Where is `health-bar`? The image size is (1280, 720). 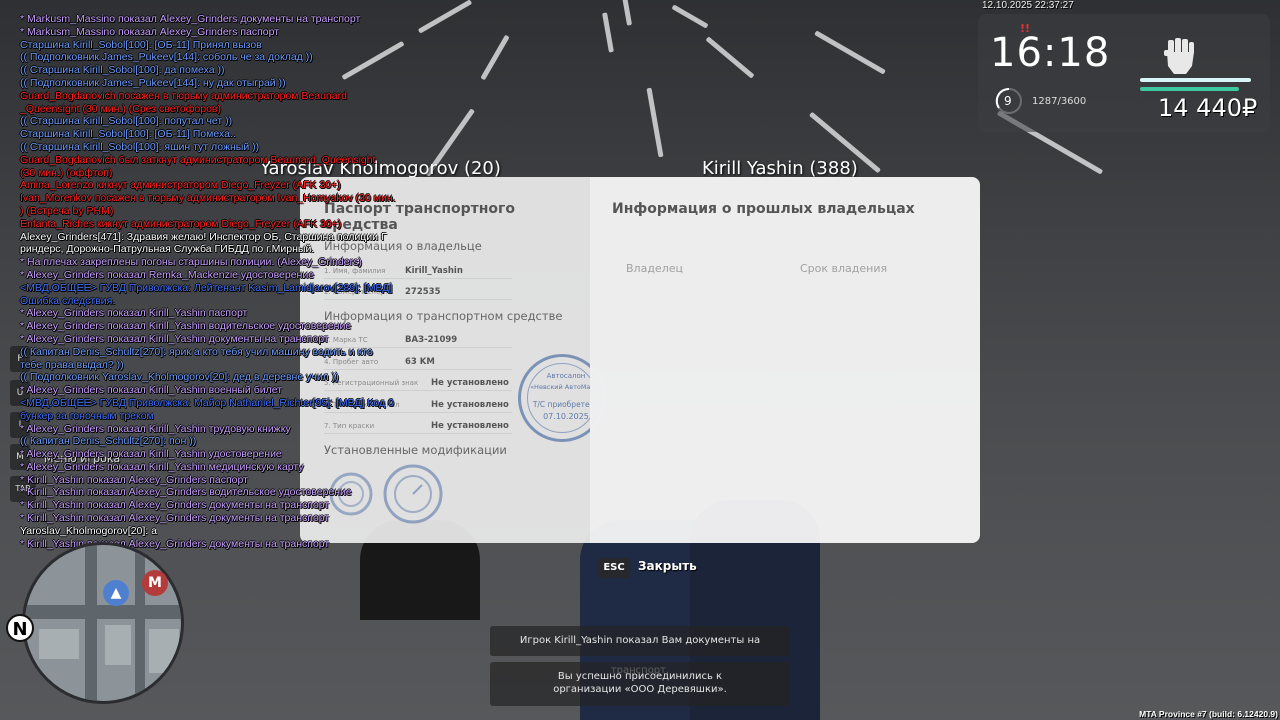
health-bar is located at coordinates (1195, 80).